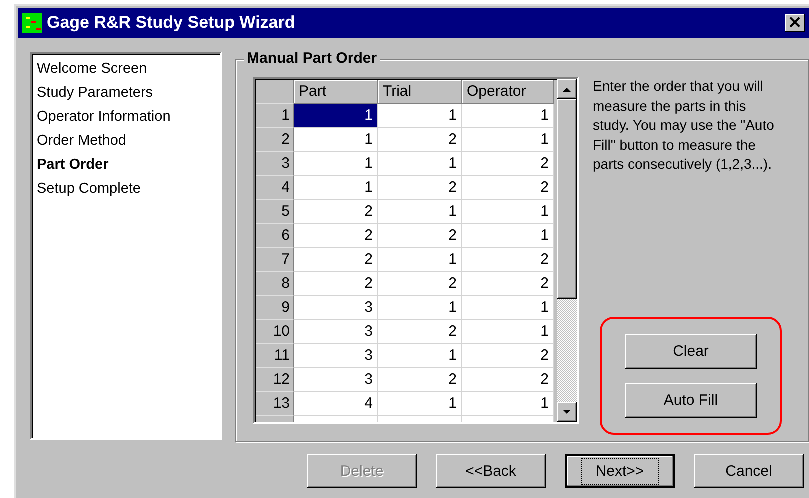 This screenshot has width=809, height=498. I want to click on row-header: 5, so click(275, 212).